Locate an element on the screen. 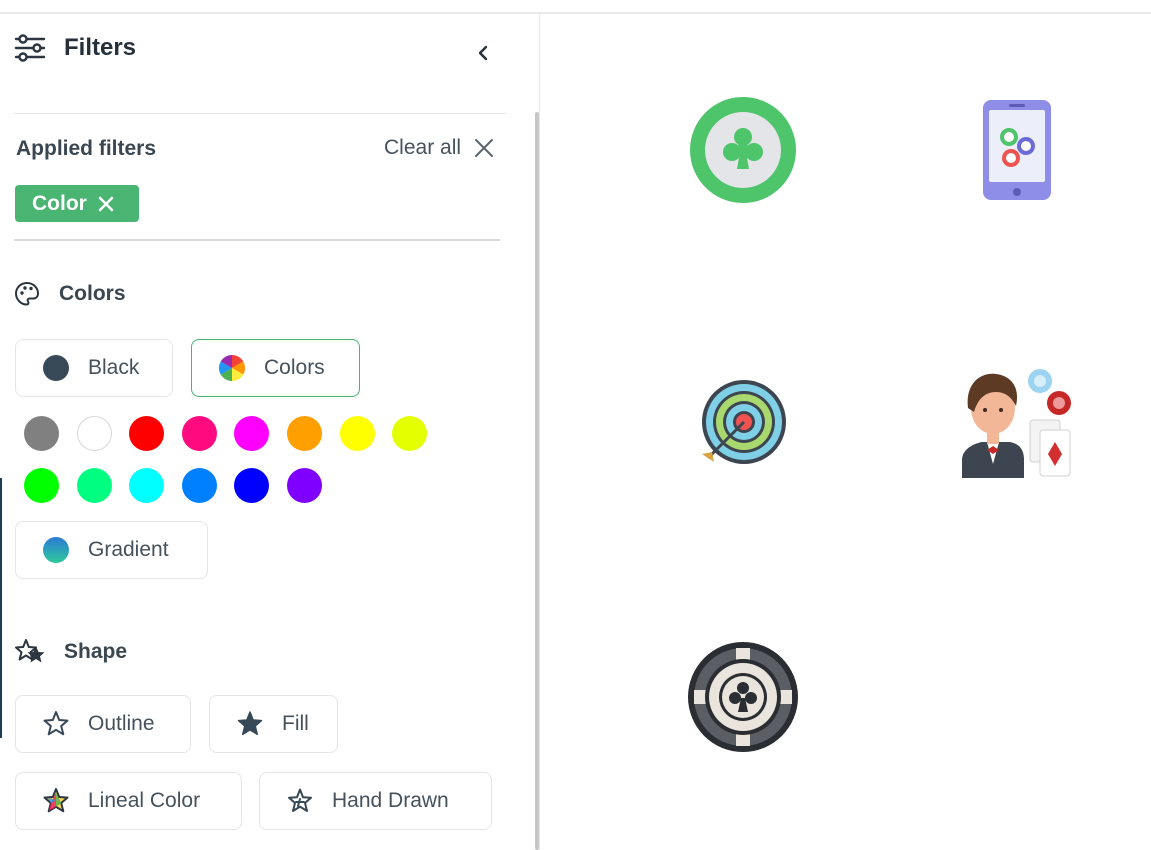  colors-section-title: Colors is located at coordinates (70, 294).